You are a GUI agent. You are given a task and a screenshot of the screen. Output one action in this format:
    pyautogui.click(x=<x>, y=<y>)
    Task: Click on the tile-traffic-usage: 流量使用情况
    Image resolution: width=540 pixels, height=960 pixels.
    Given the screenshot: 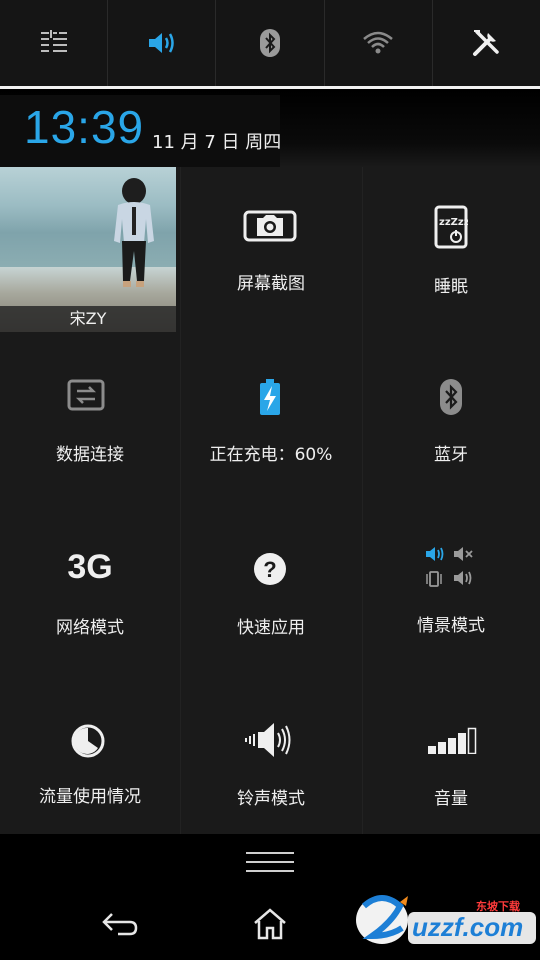 What is the action you would take?
    pyautogui.click(x=90, y=754)
    